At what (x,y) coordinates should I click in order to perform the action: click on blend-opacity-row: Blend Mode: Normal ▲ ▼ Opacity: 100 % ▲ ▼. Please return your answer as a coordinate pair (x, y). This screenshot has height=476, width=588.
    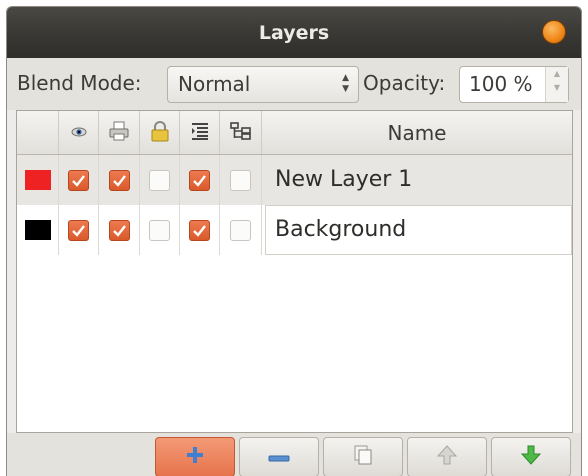
    Looking at the image, I should click on (294, 84).